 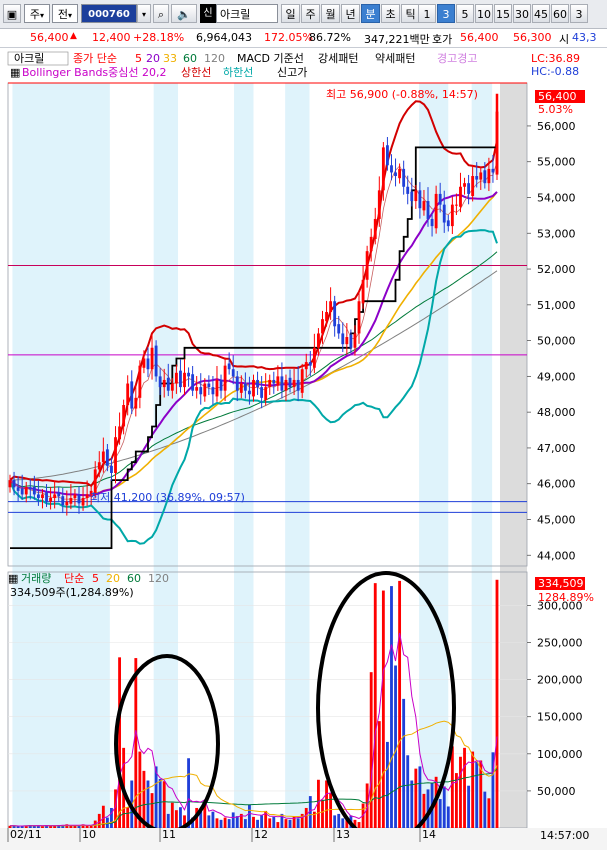 What do you see at coordinates (556, 305) in the screenshot?
I see `price-tick-label: 51,000` at bounding box center [556, 305].